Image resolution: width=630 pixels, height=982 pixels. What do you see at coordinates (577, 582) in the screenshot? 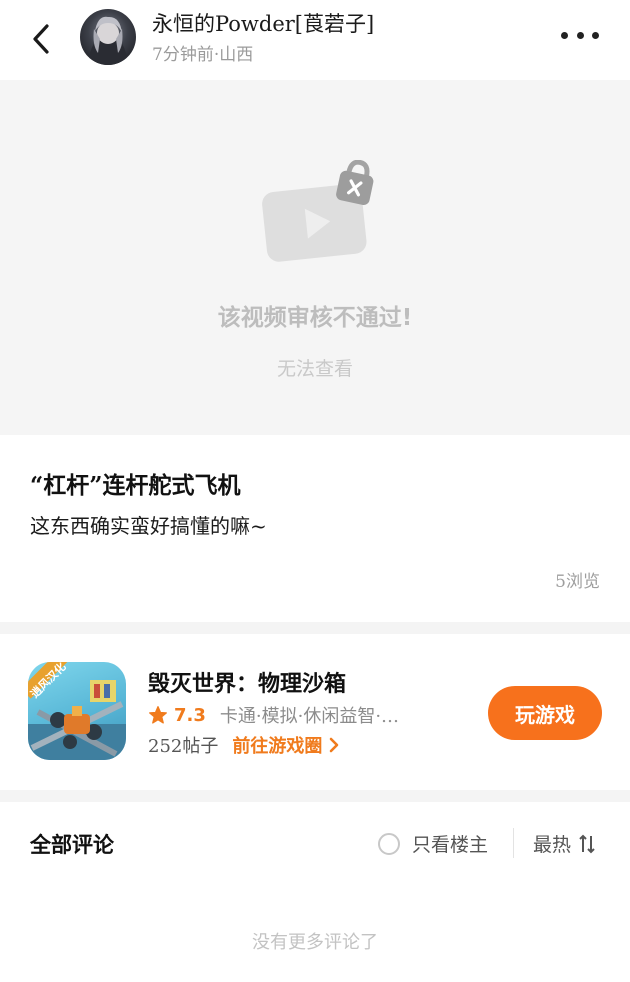
I see `view-count: 5浏览` at bounding box center [577, 582].